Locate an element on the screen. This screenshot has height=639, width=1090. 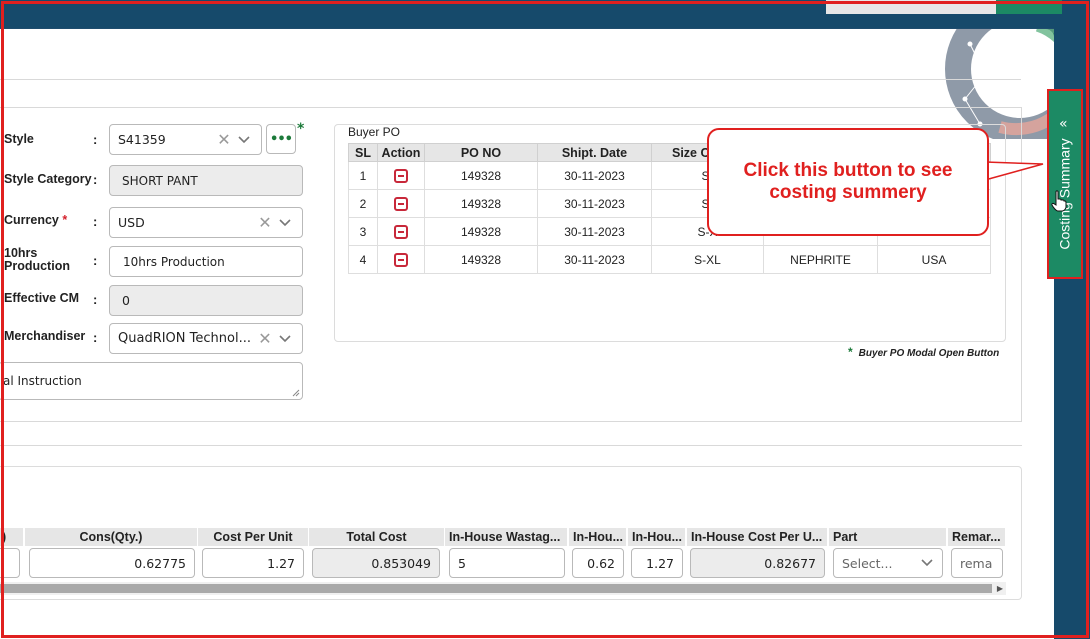
cell-color: NEPHRITE is located at coordinates (820, 259).